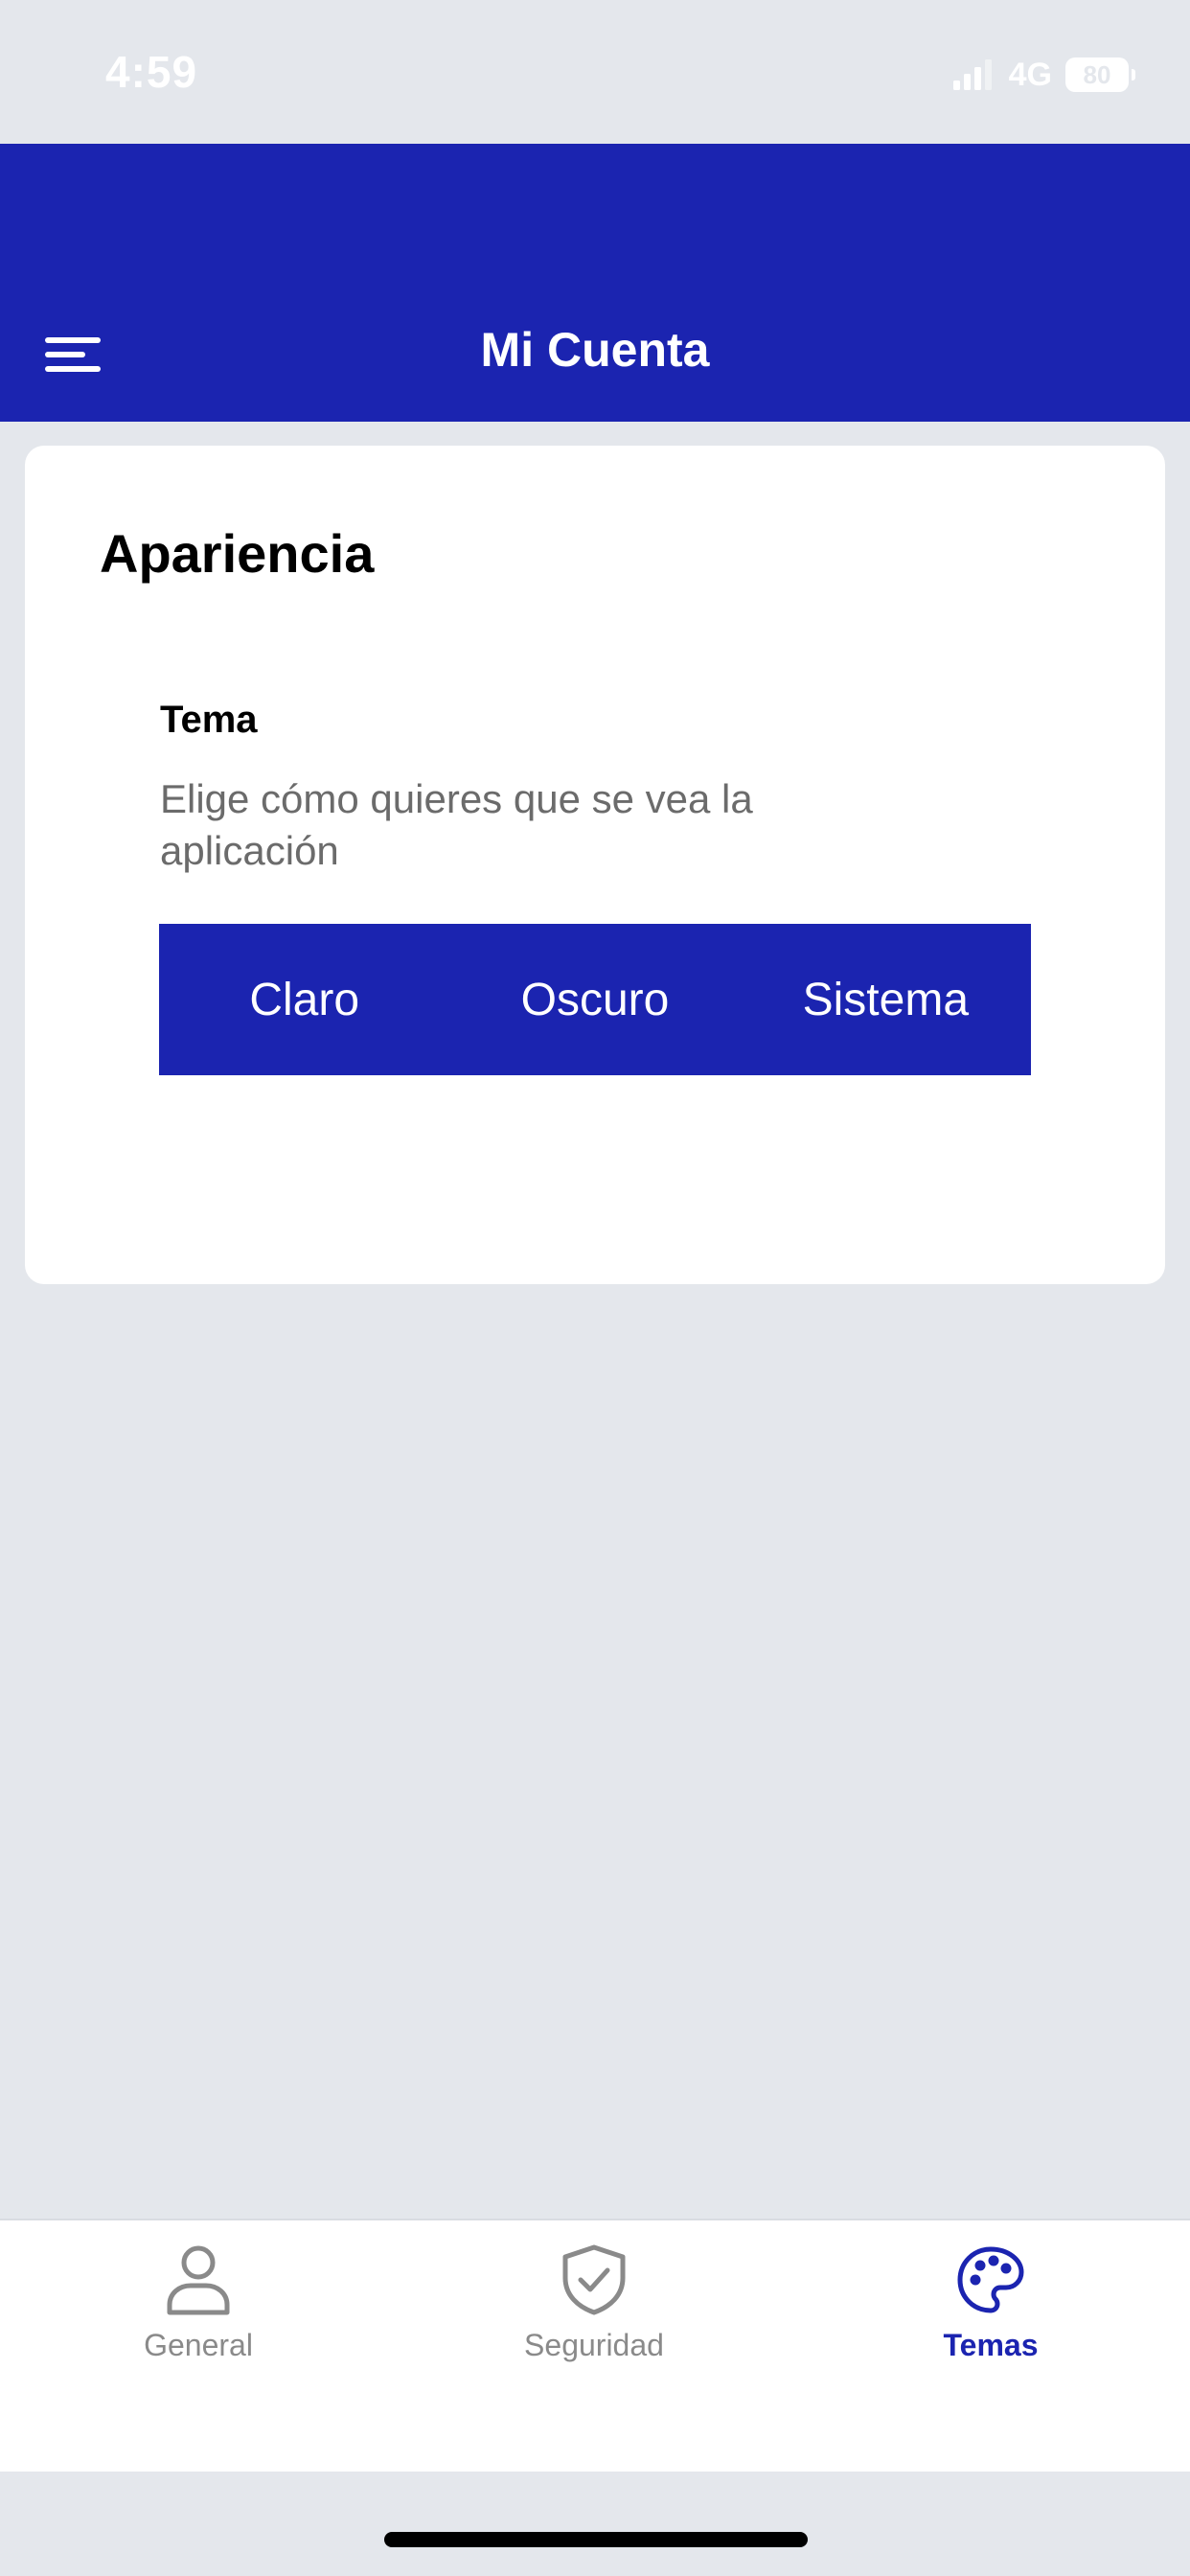 The image size is (1190, 2576). I want to click on status-bar: 4:59 4G 80, so click(595, 72).